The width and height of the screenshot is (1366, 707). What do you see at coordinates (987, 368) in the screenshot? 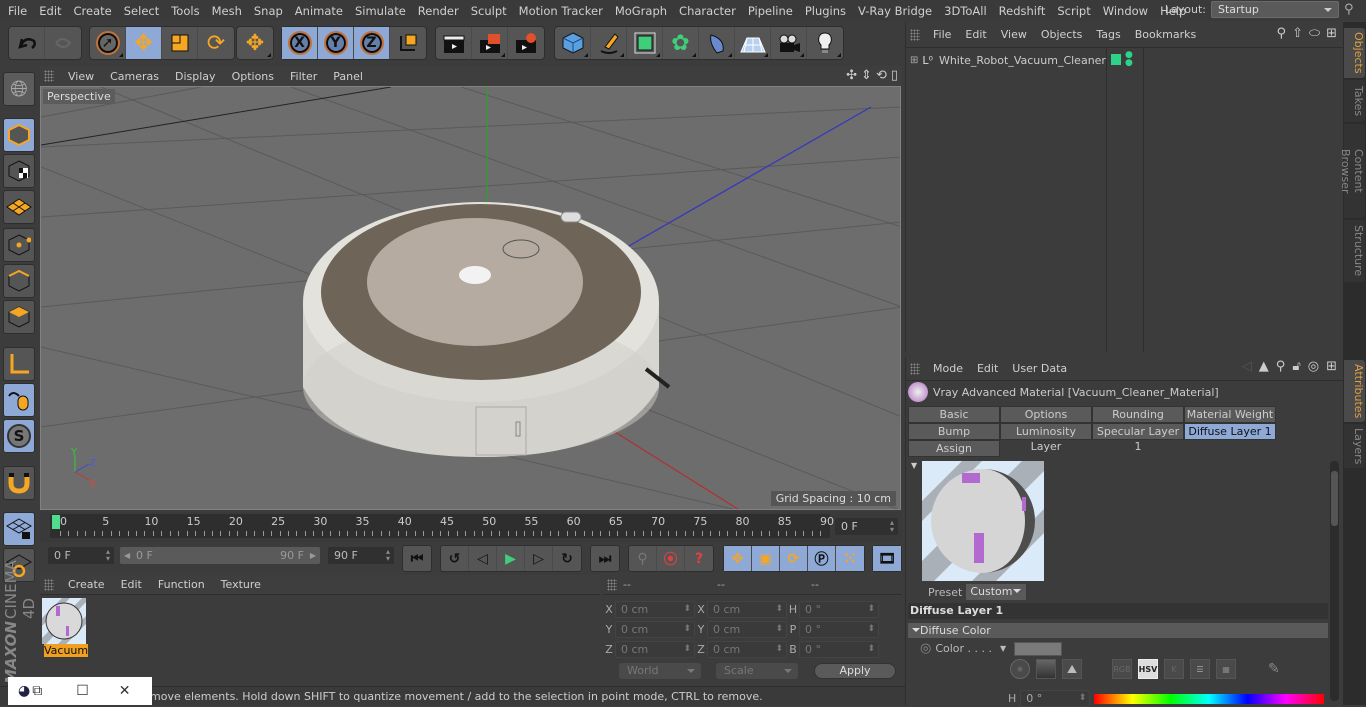
I see `attributes-menu-edit: Edit` at bounding box center [987, 368].